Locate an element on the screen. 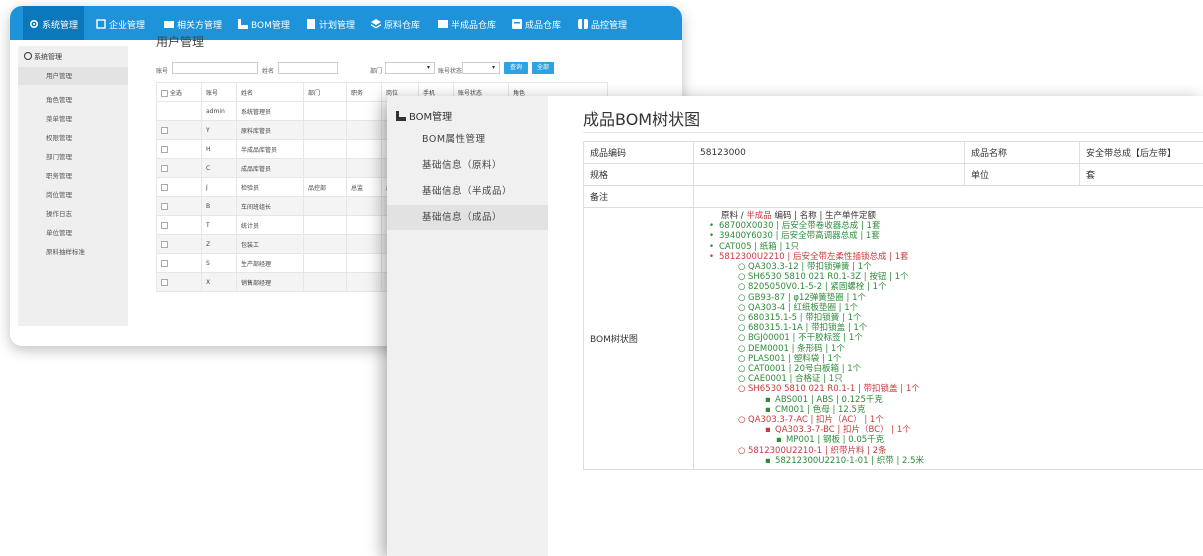 The height and width of the screenshot is (556, 1203). table-header-cell: 账号 is located at coordinates (219, 92).